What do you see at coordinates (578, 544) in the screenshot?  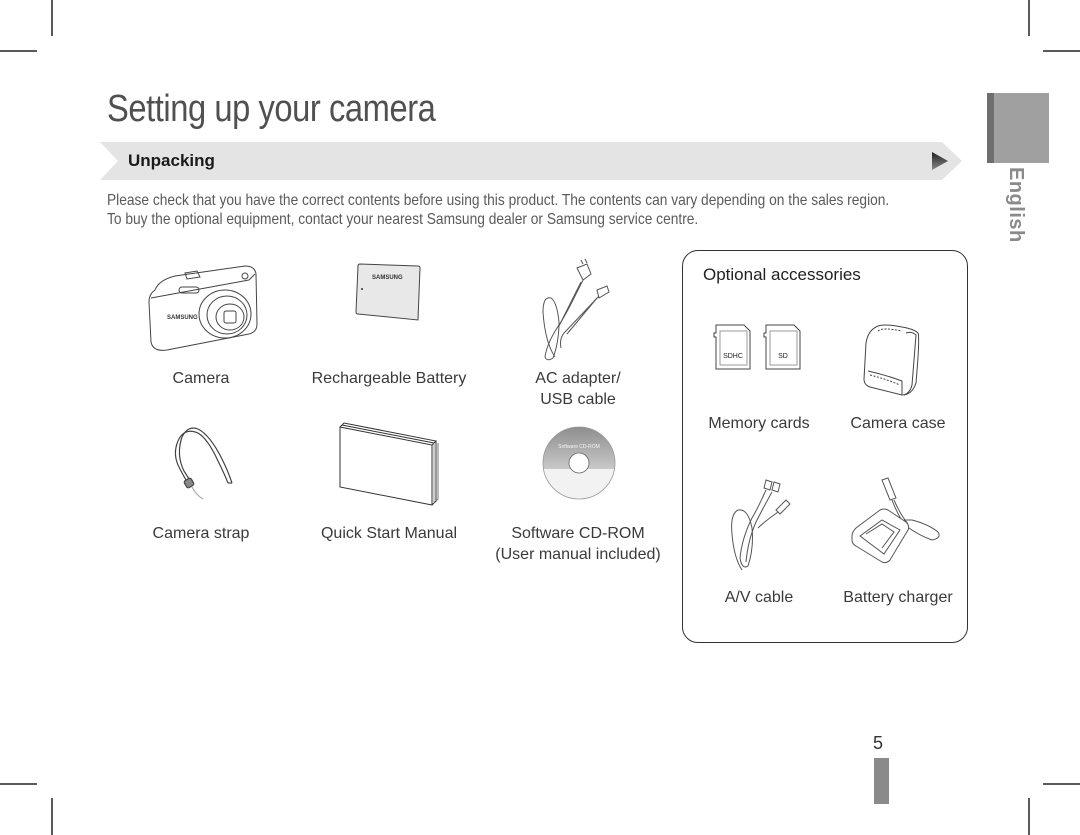 I see `item-label-cd-rom: Software CD-ROM (User manual included)` at bounding box center [578, 544].